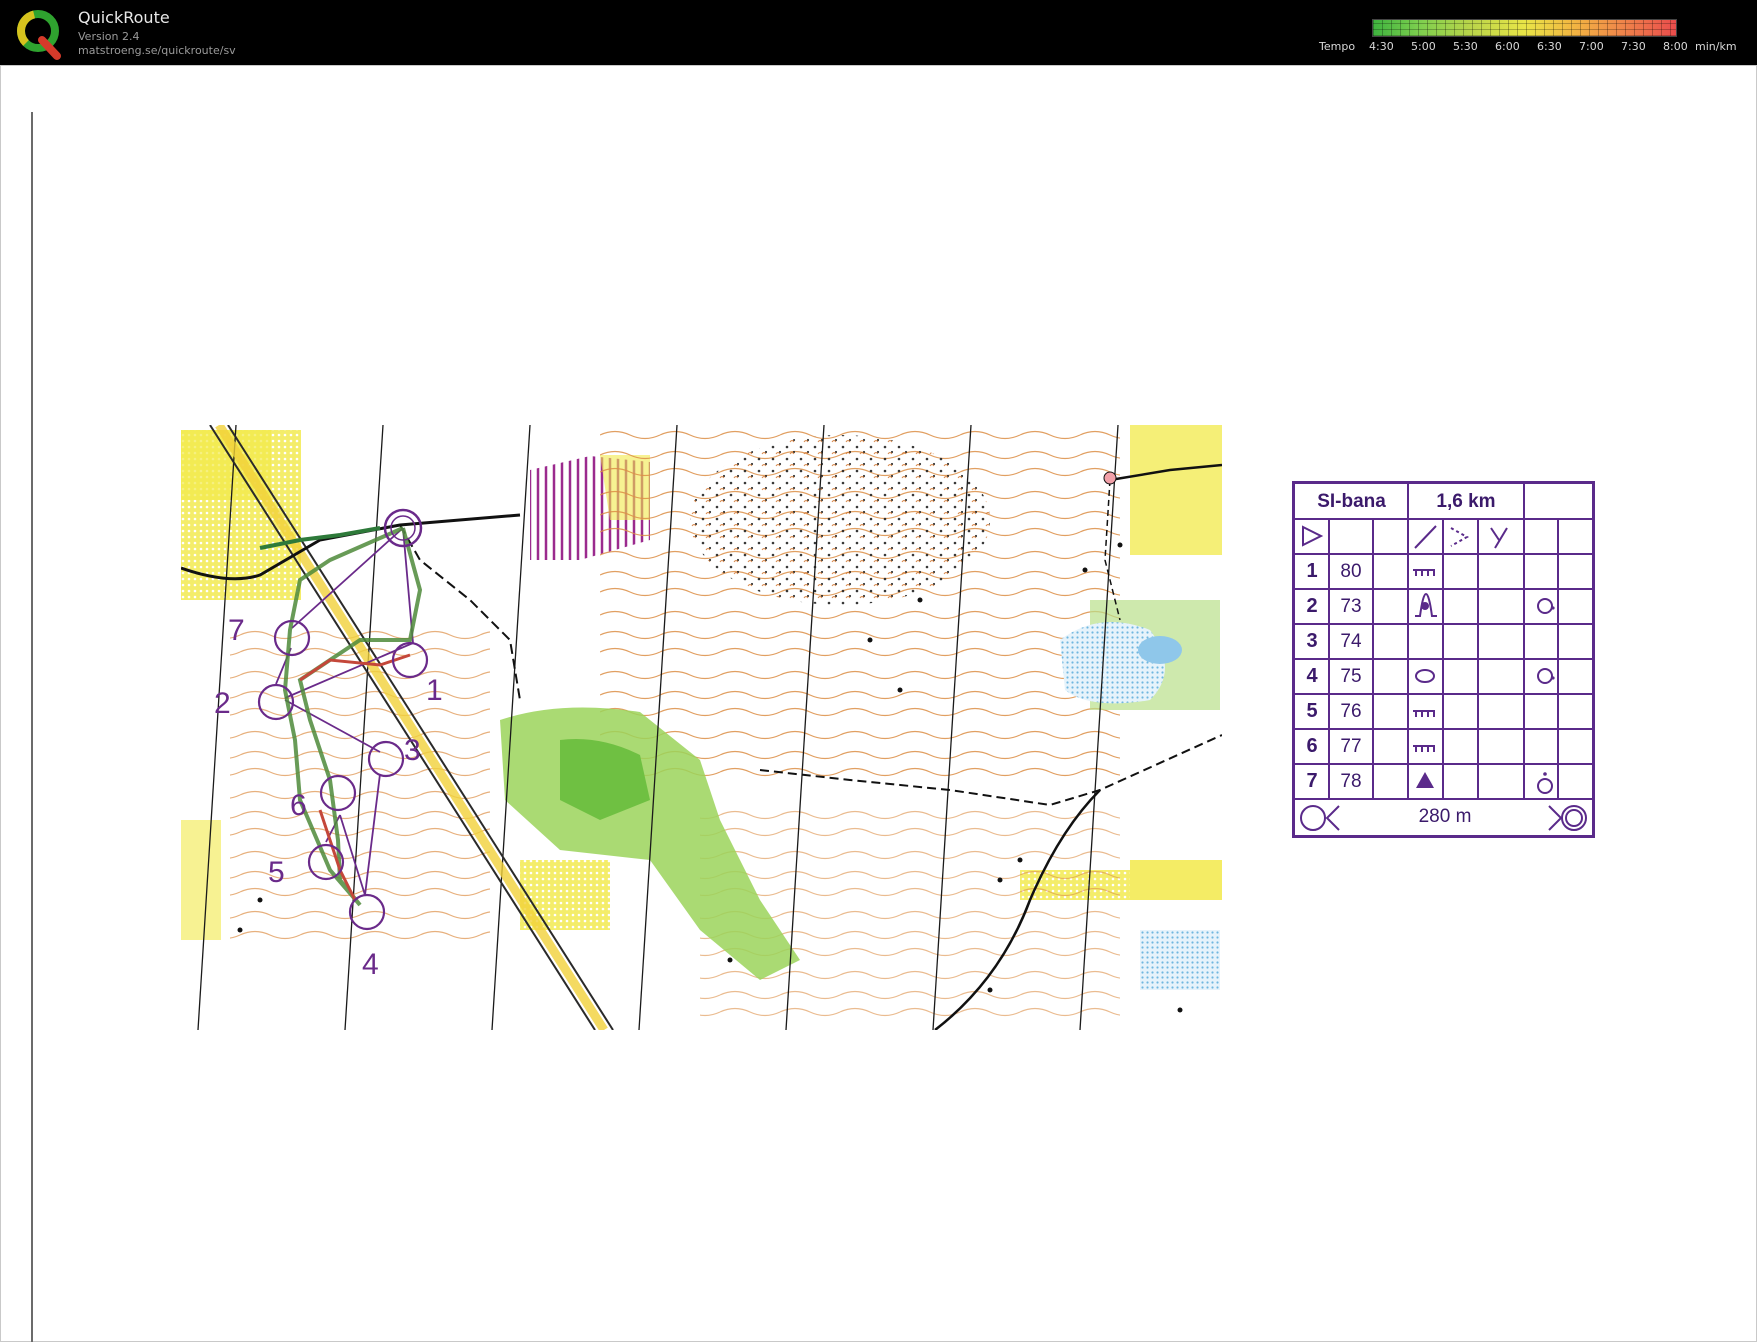 The image size is (1757, 1342). What do you see at coordinates (434, 690) in the screenshot?
I see `control-number: 1` at bounding box center [434, 690].